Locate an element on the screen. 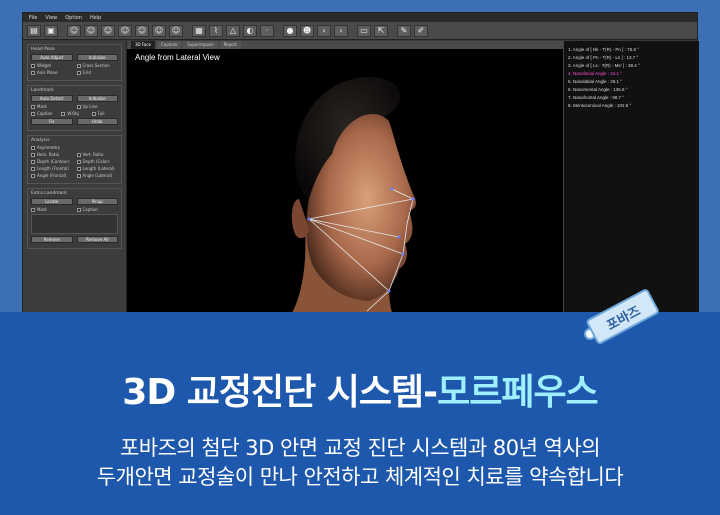 The image size is (720, 515). headline-main: 3D 교정진단 시스템- is located at coordinates (280, 392).